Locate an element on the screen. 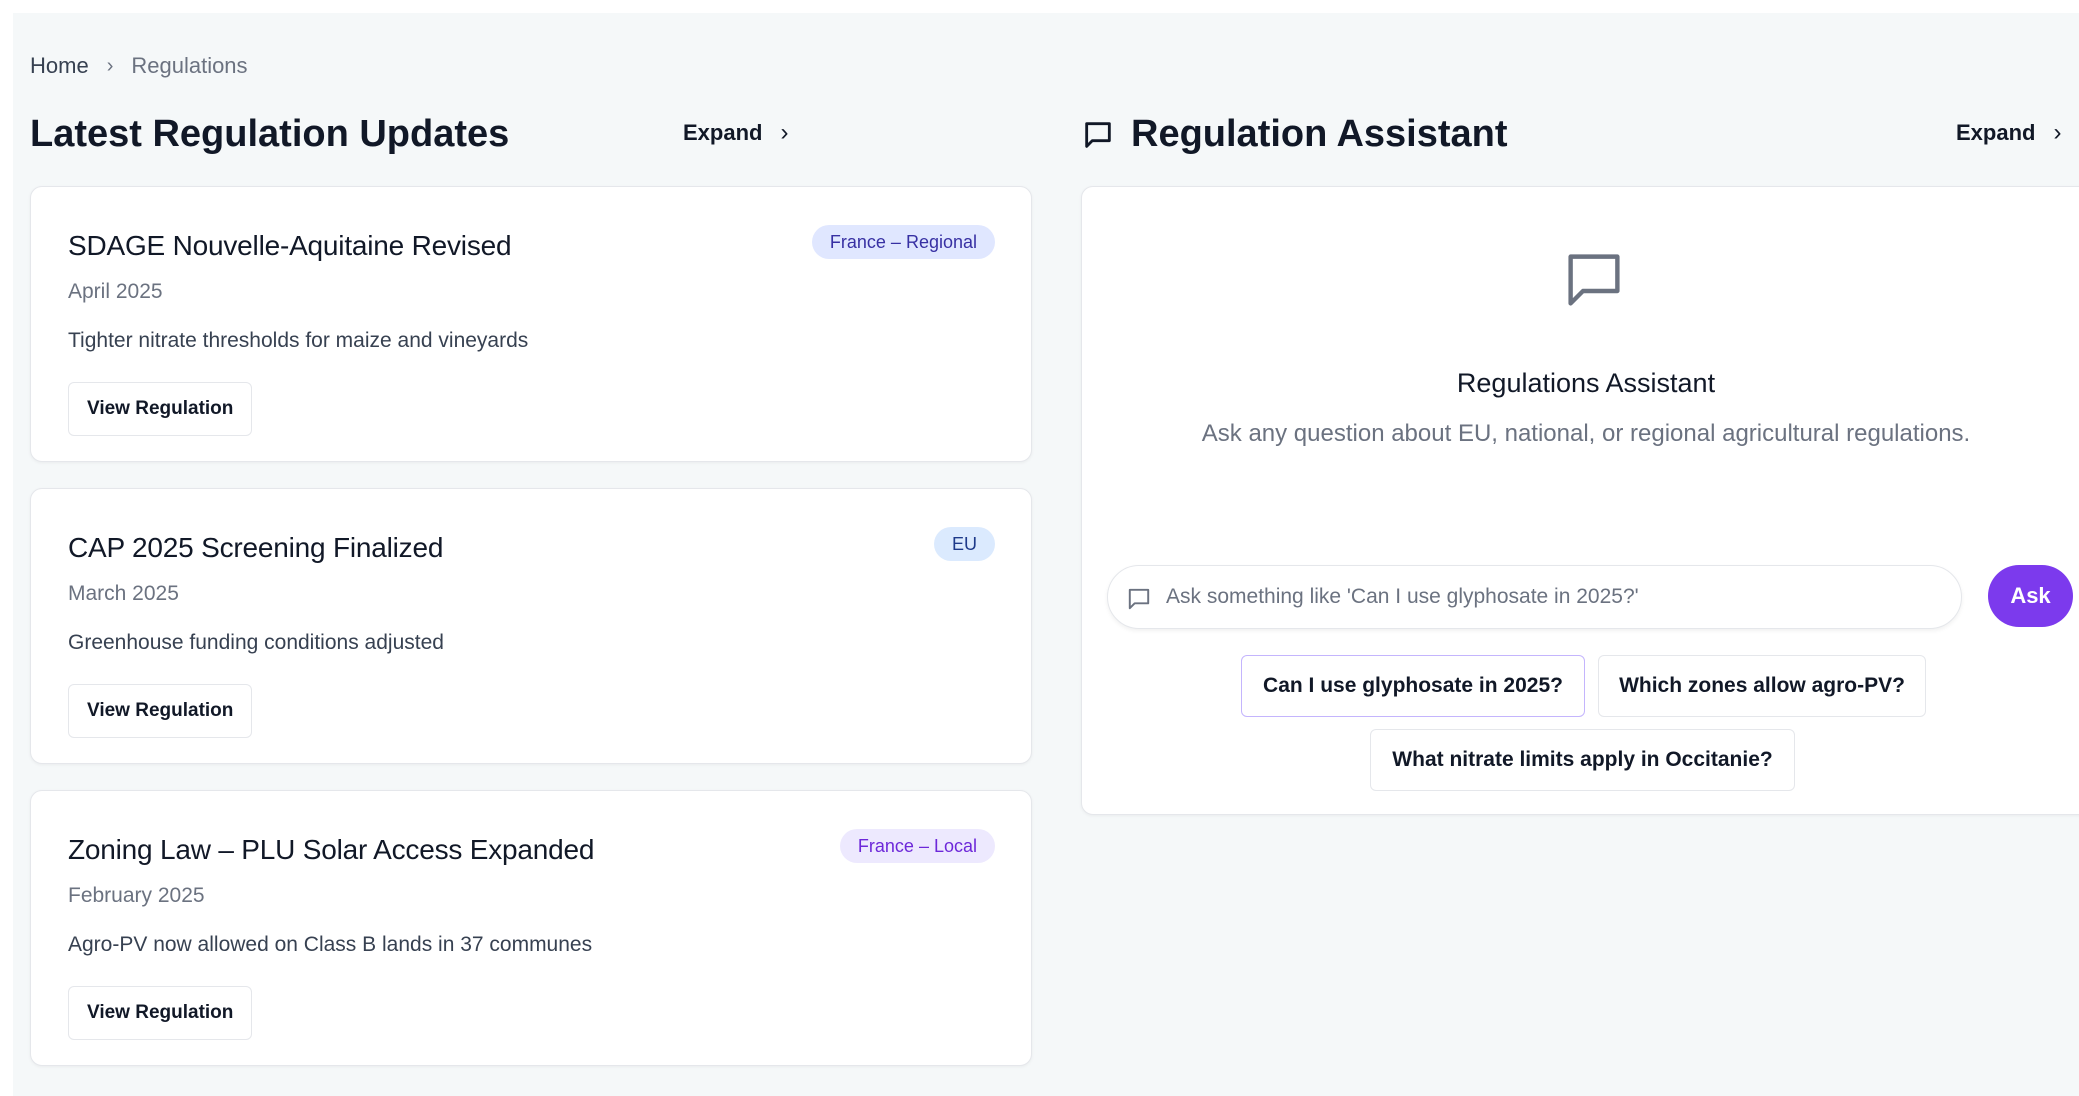  breadcrumb: Home › Regulations is located at coordinates (139, 66).